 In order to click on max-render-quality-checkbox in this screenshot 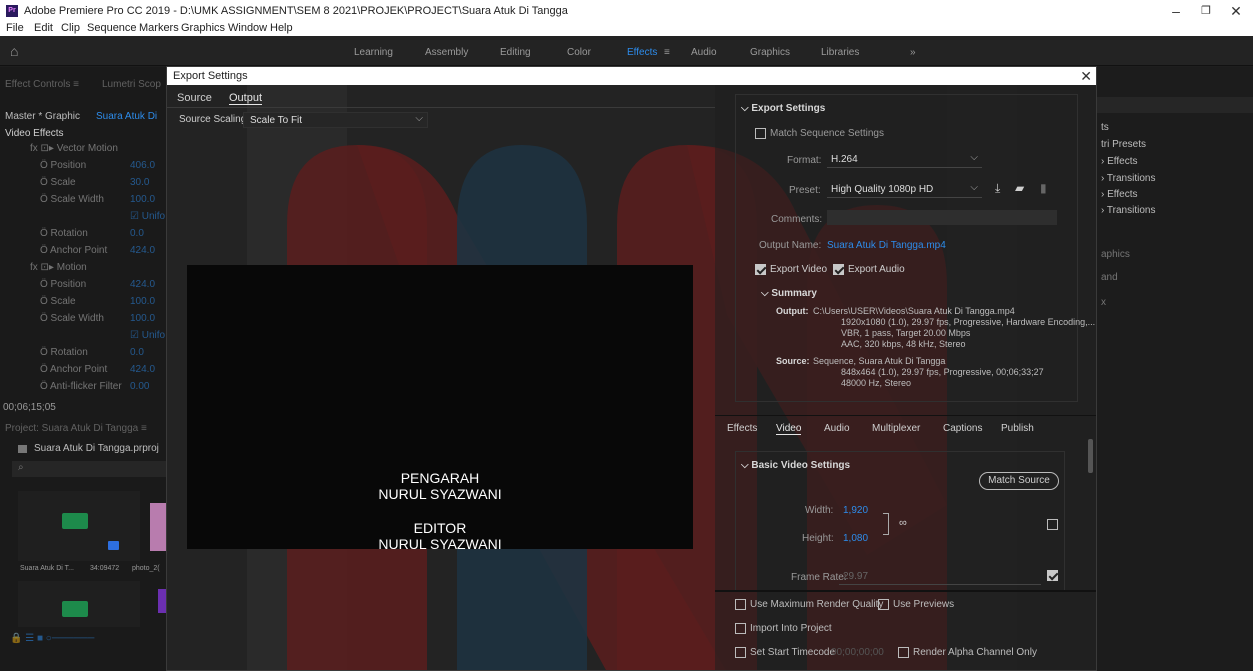, I will do `click(740, 604)`.